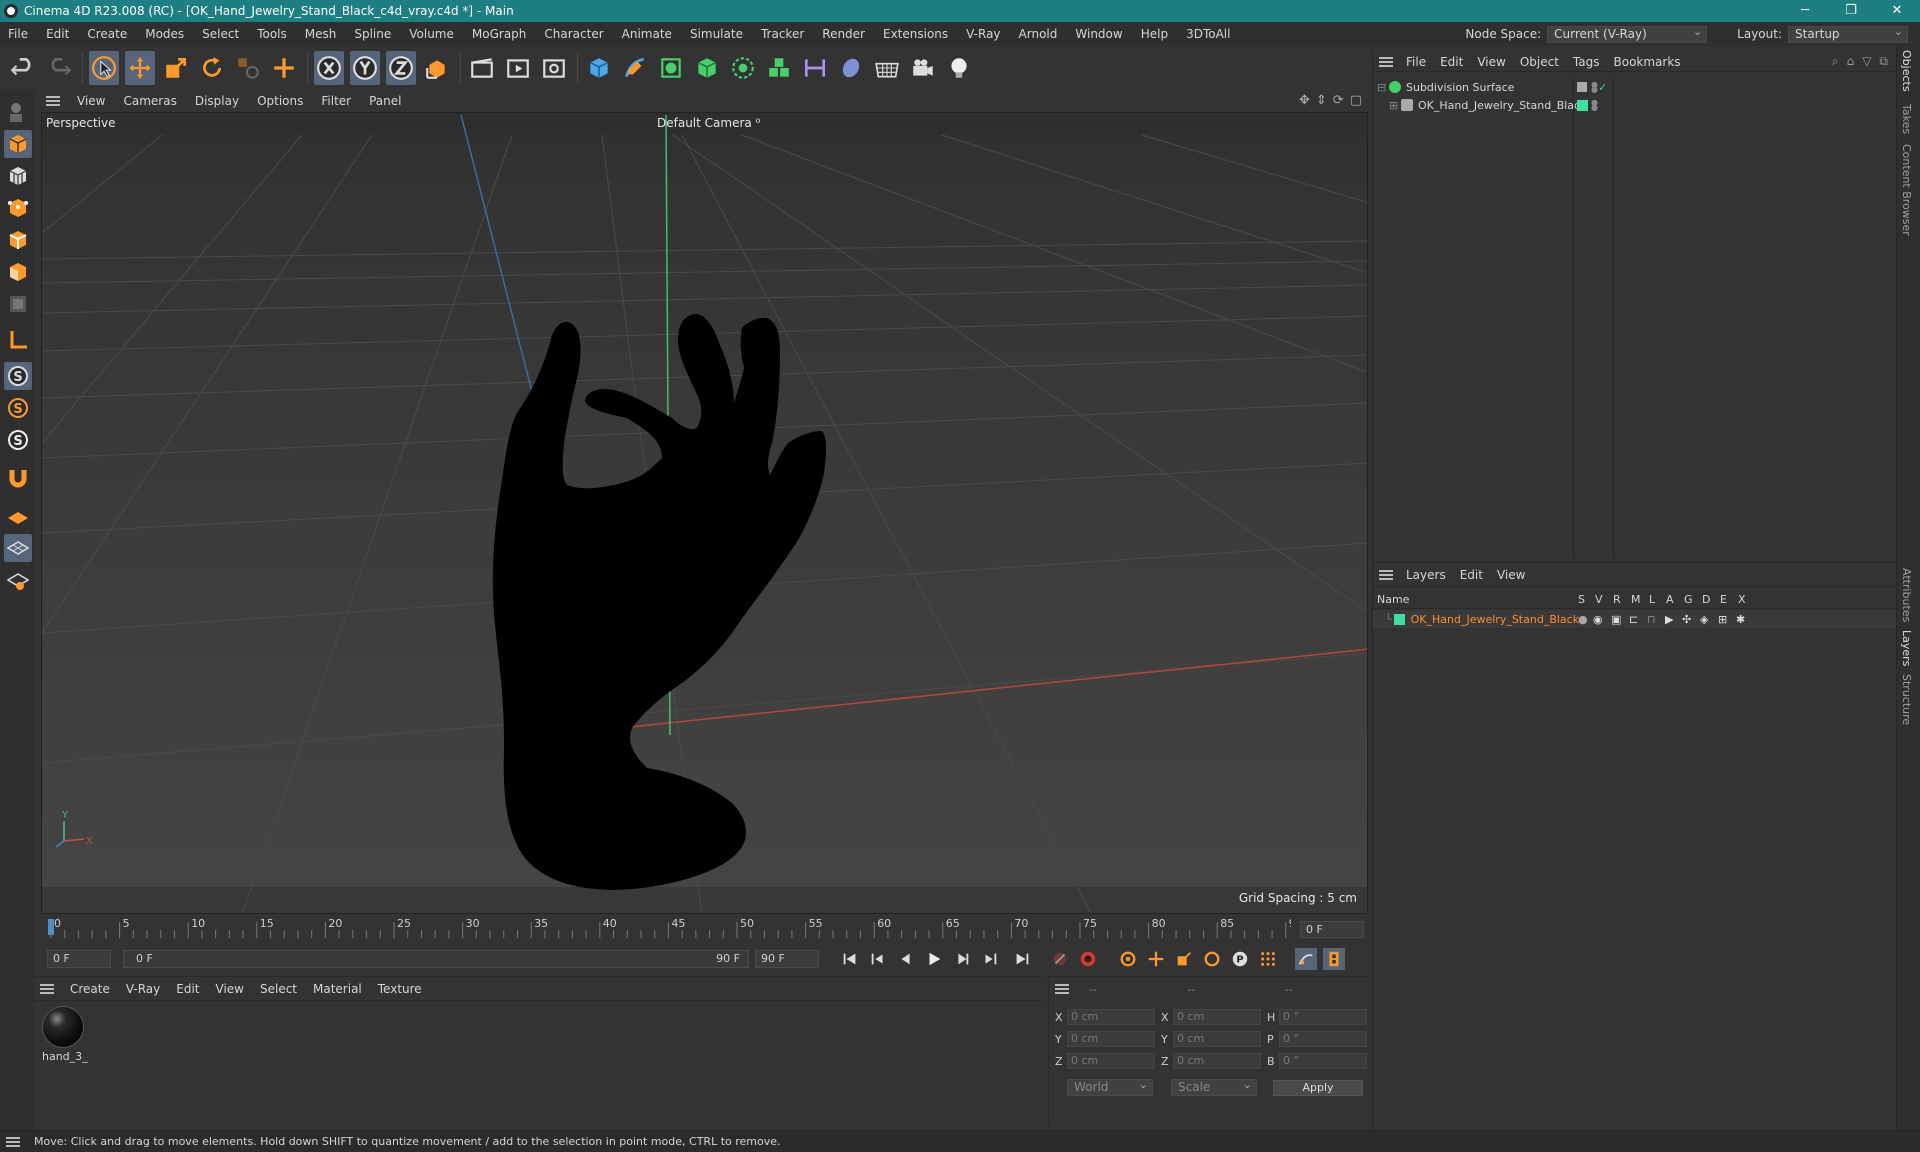  I want to click on orbit-view-icon: ⟳, so click(1338, 100).